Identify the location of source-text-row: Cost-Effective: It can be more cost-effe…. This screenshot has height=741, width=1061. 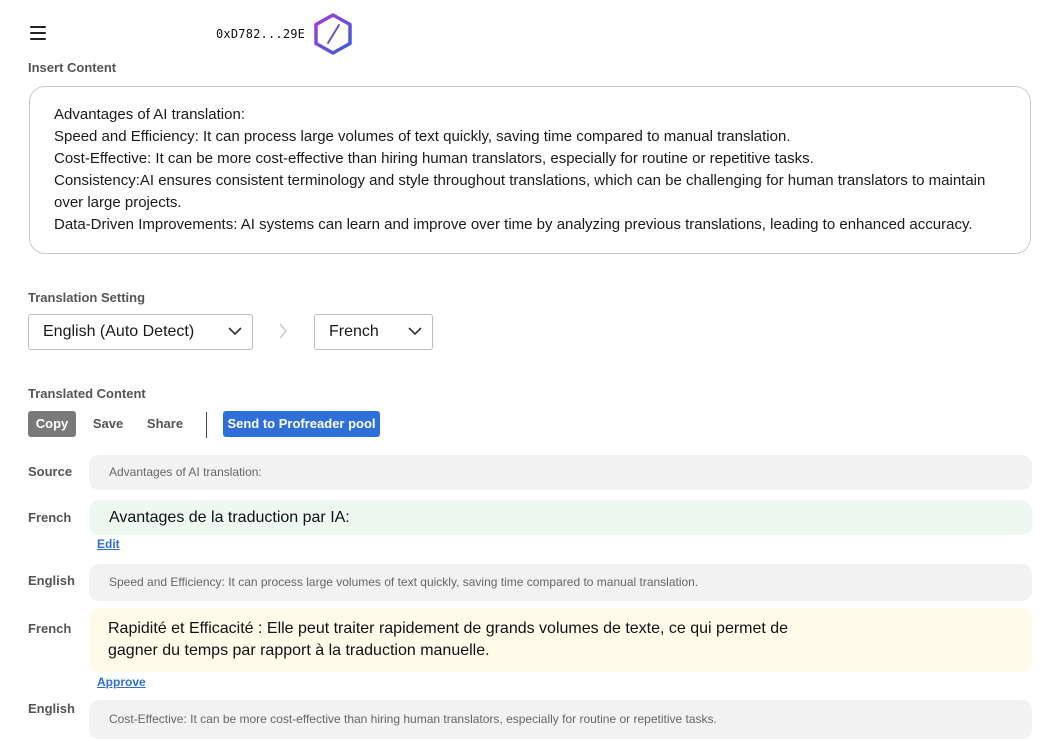
(560, 719).